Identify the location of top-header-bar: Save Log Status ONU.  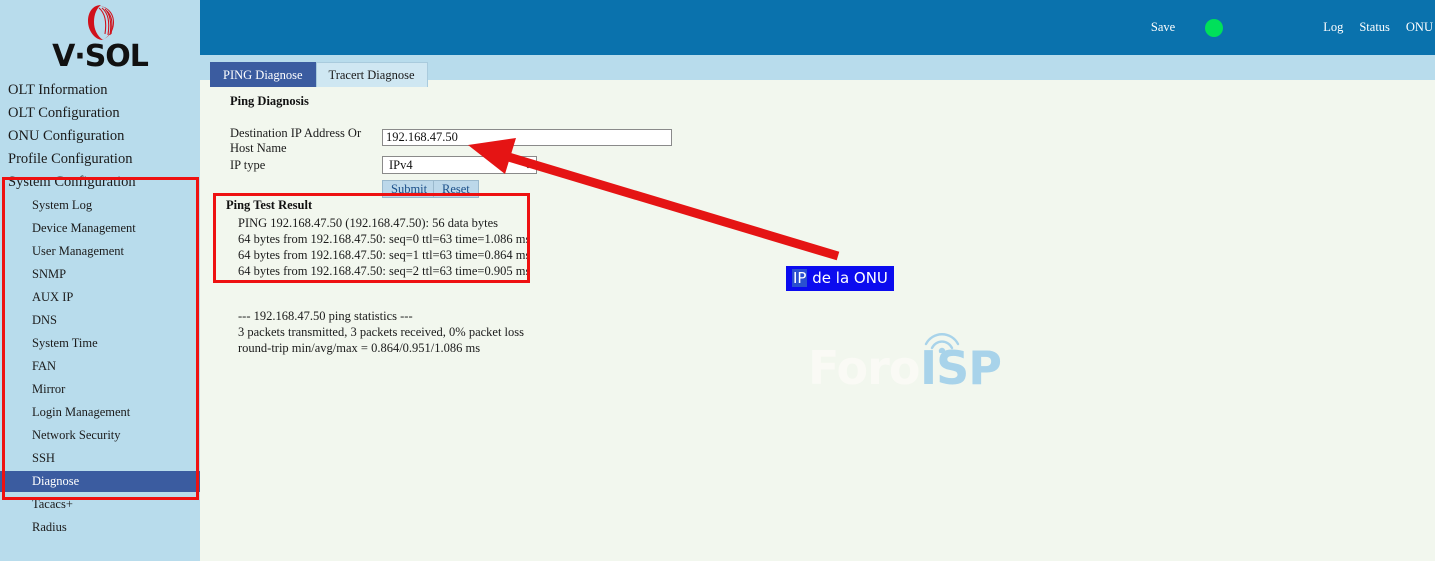
(817, 27).